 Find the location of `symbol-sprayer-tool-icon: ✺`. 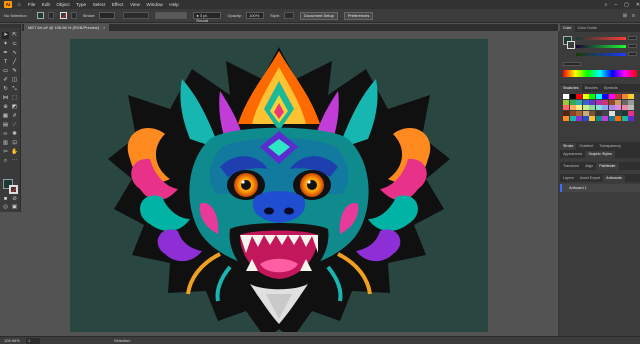

symbol-sprayer-tool-icon: ✺ is located at coordinates (14, 134).